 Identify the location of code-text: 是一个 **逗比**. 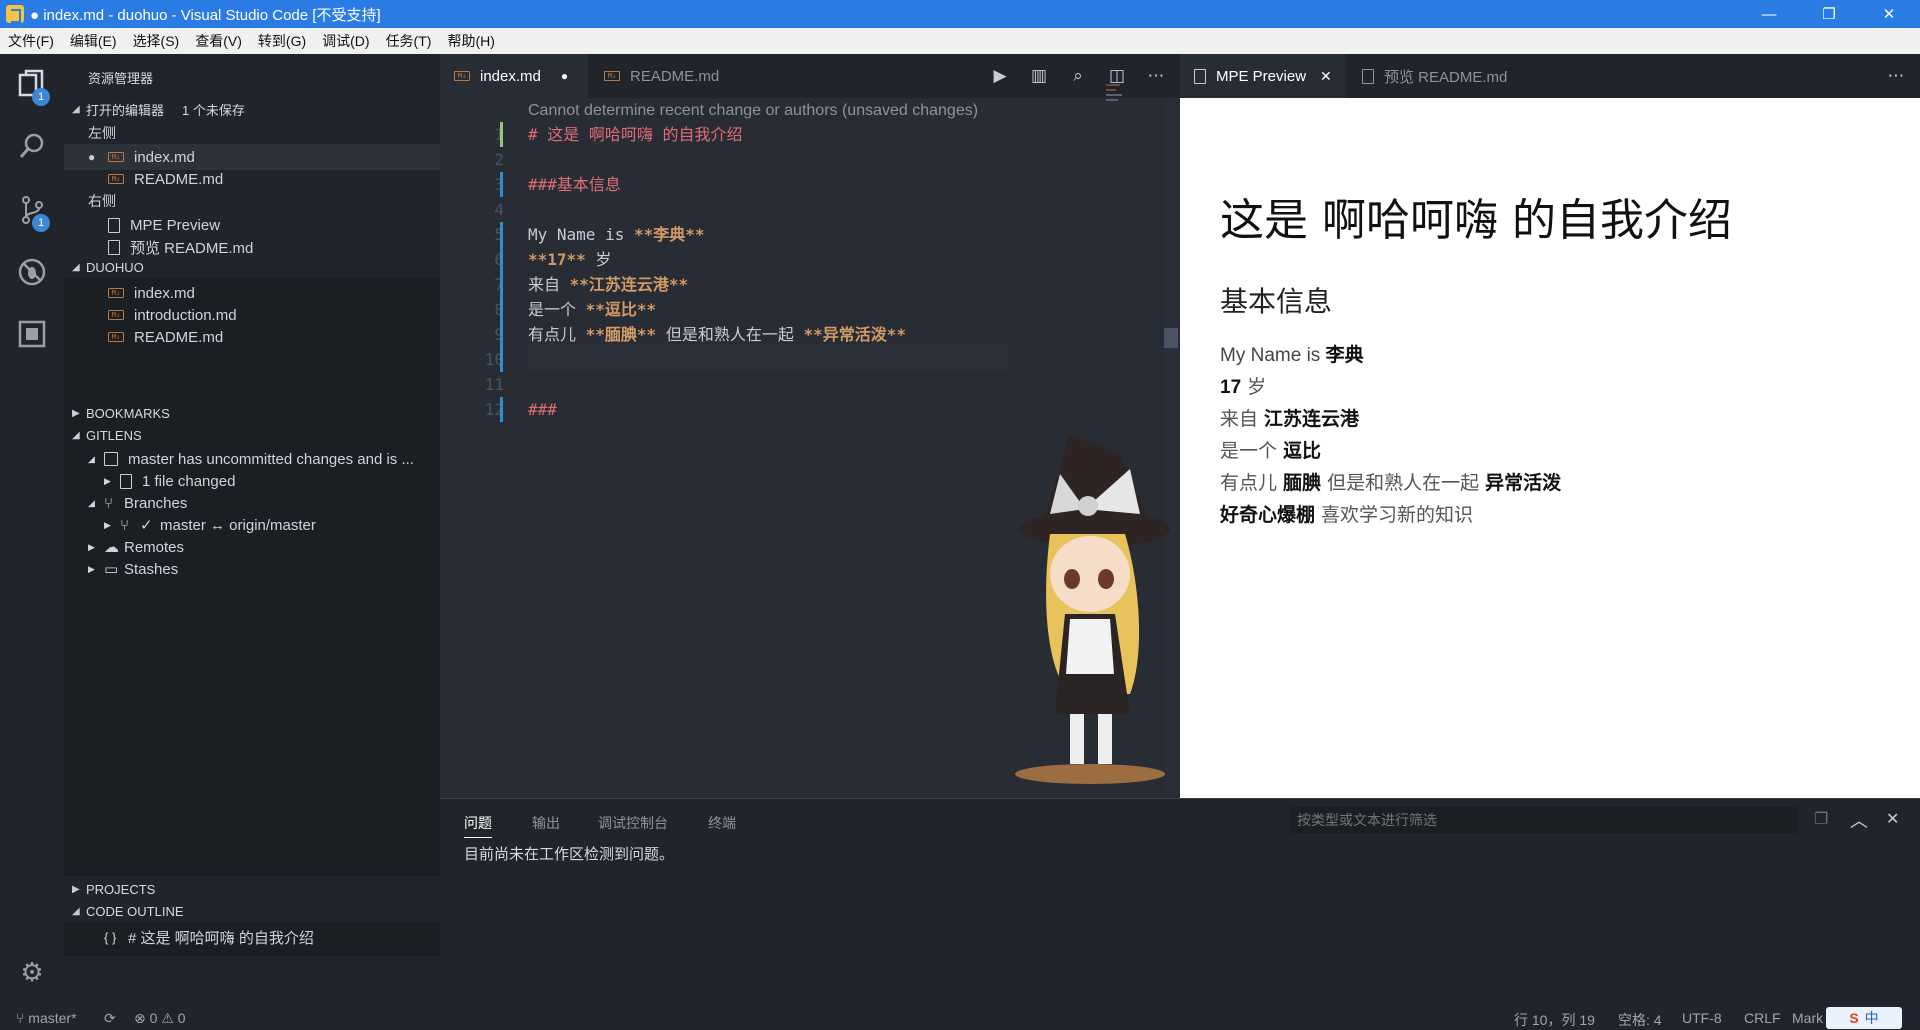
(592, 309).